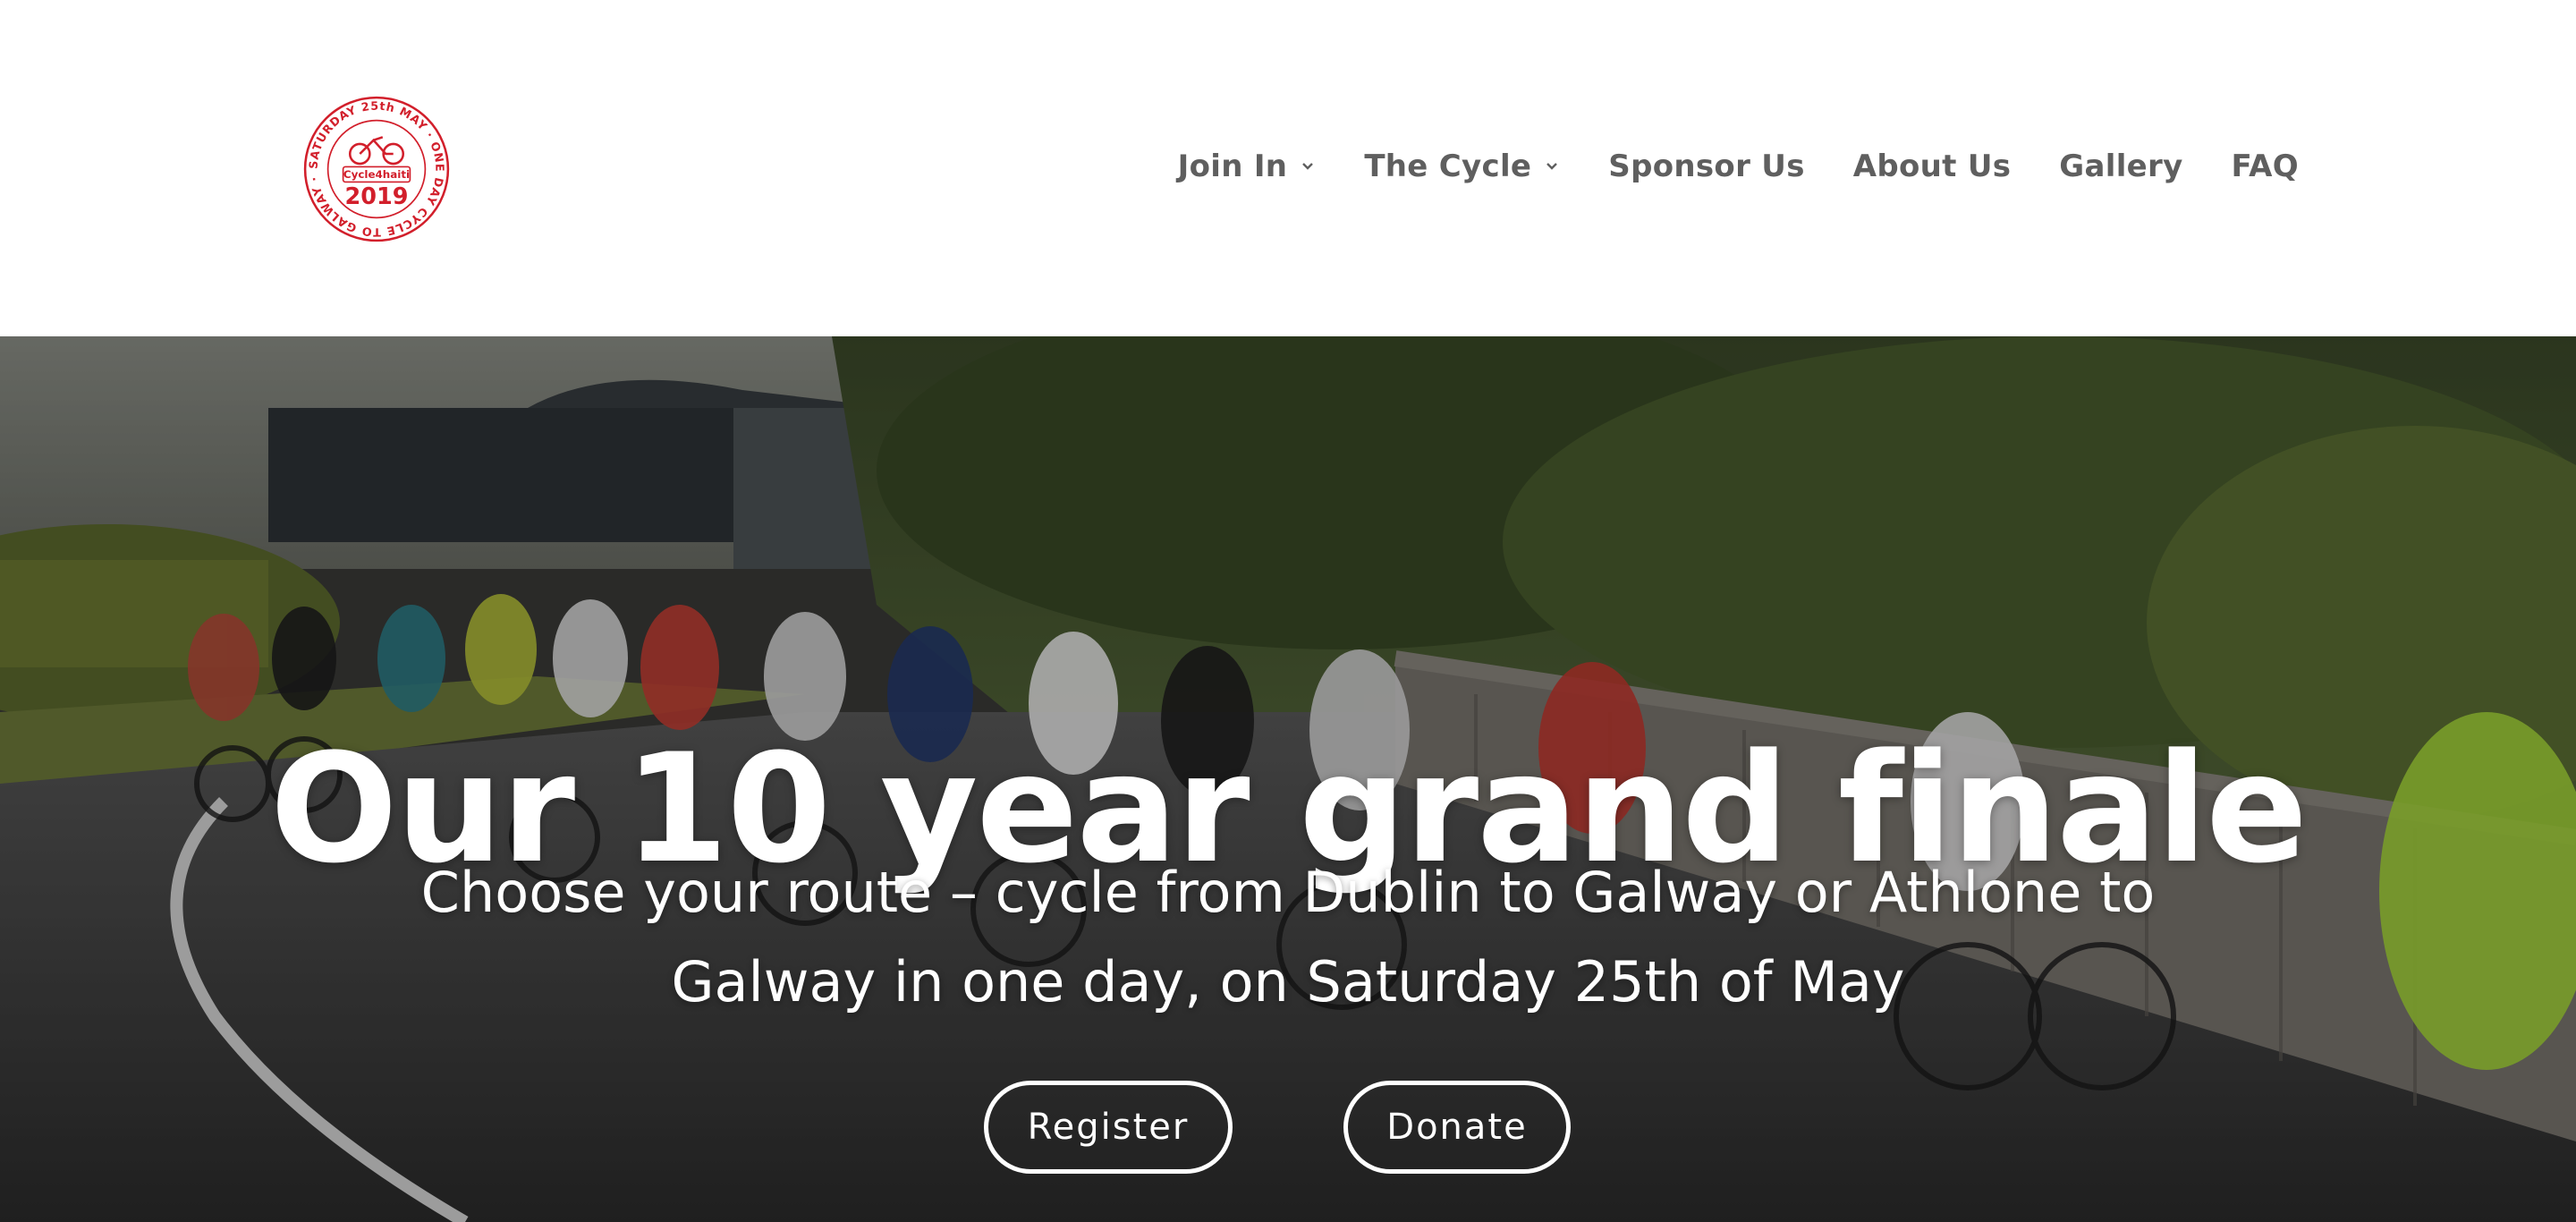 The height and width of the screenshot is (1222, 2576). I want to click on svg-text: 2019, so click(377, 196).